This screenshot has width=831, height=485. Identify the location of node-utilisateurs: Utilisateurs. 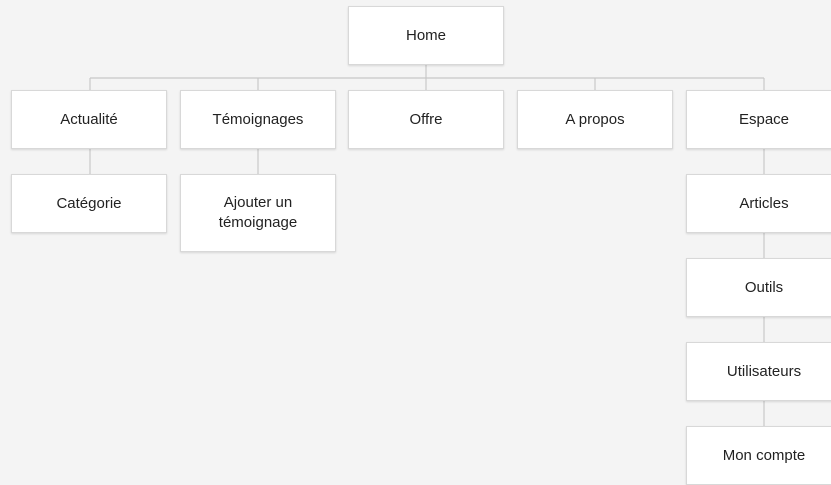
(758, 371).